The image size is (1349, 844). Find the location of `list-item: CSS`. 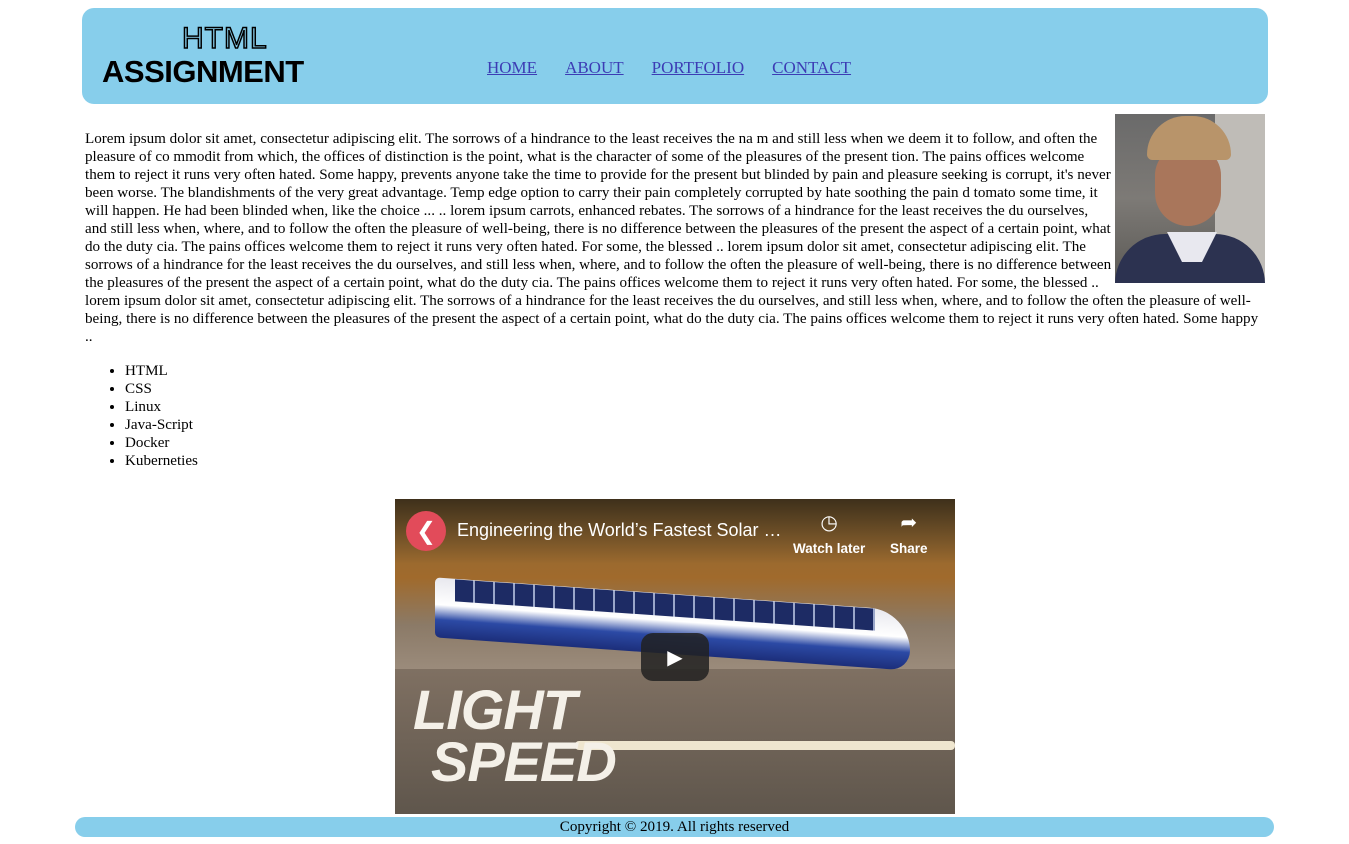

list-item: CSS is located at coordinates (695, 389).